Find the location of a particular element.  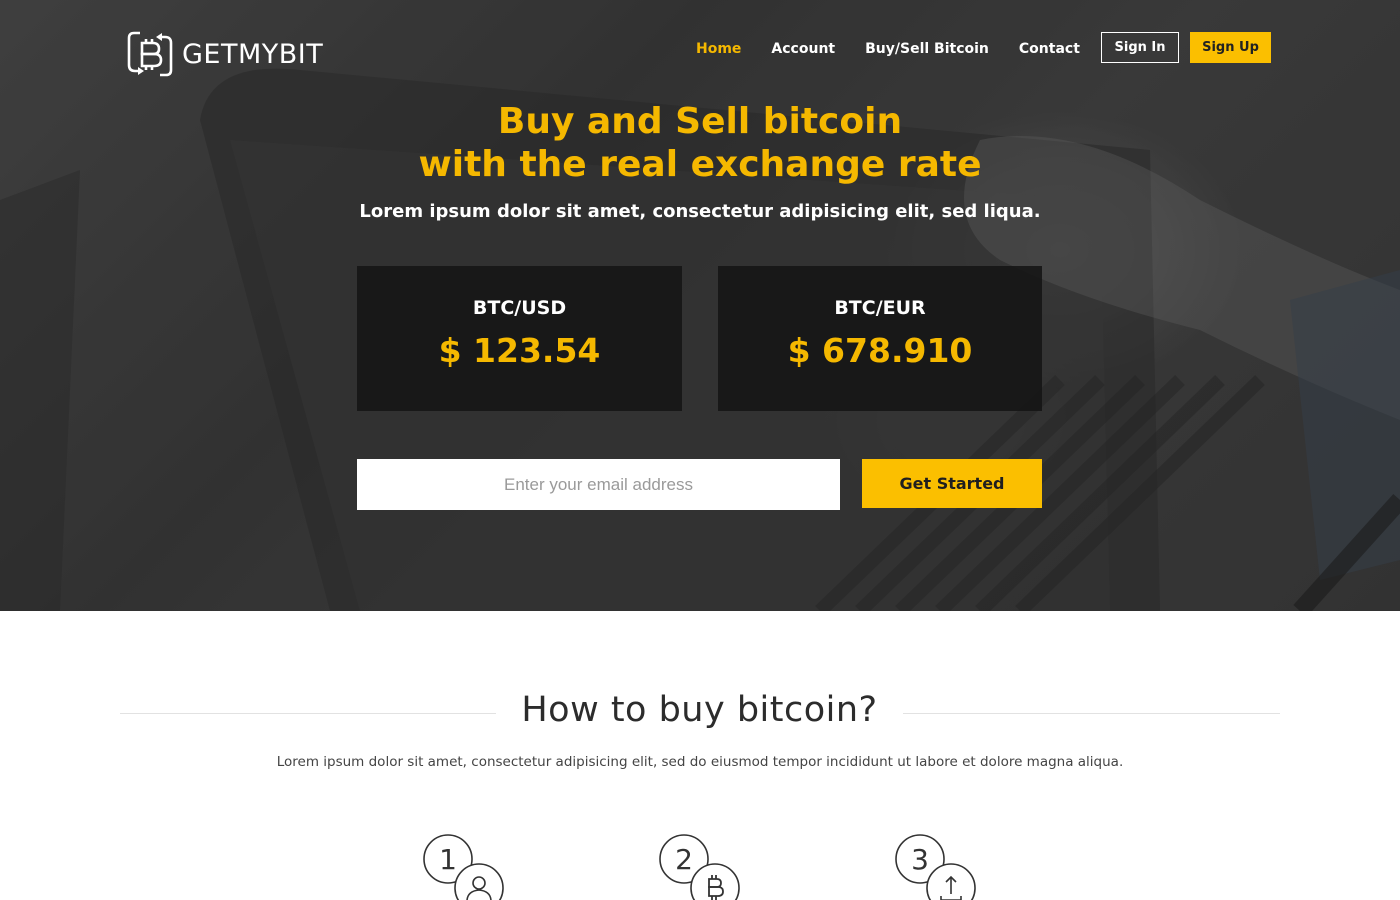

email-input is located at coordinates (598, 484).